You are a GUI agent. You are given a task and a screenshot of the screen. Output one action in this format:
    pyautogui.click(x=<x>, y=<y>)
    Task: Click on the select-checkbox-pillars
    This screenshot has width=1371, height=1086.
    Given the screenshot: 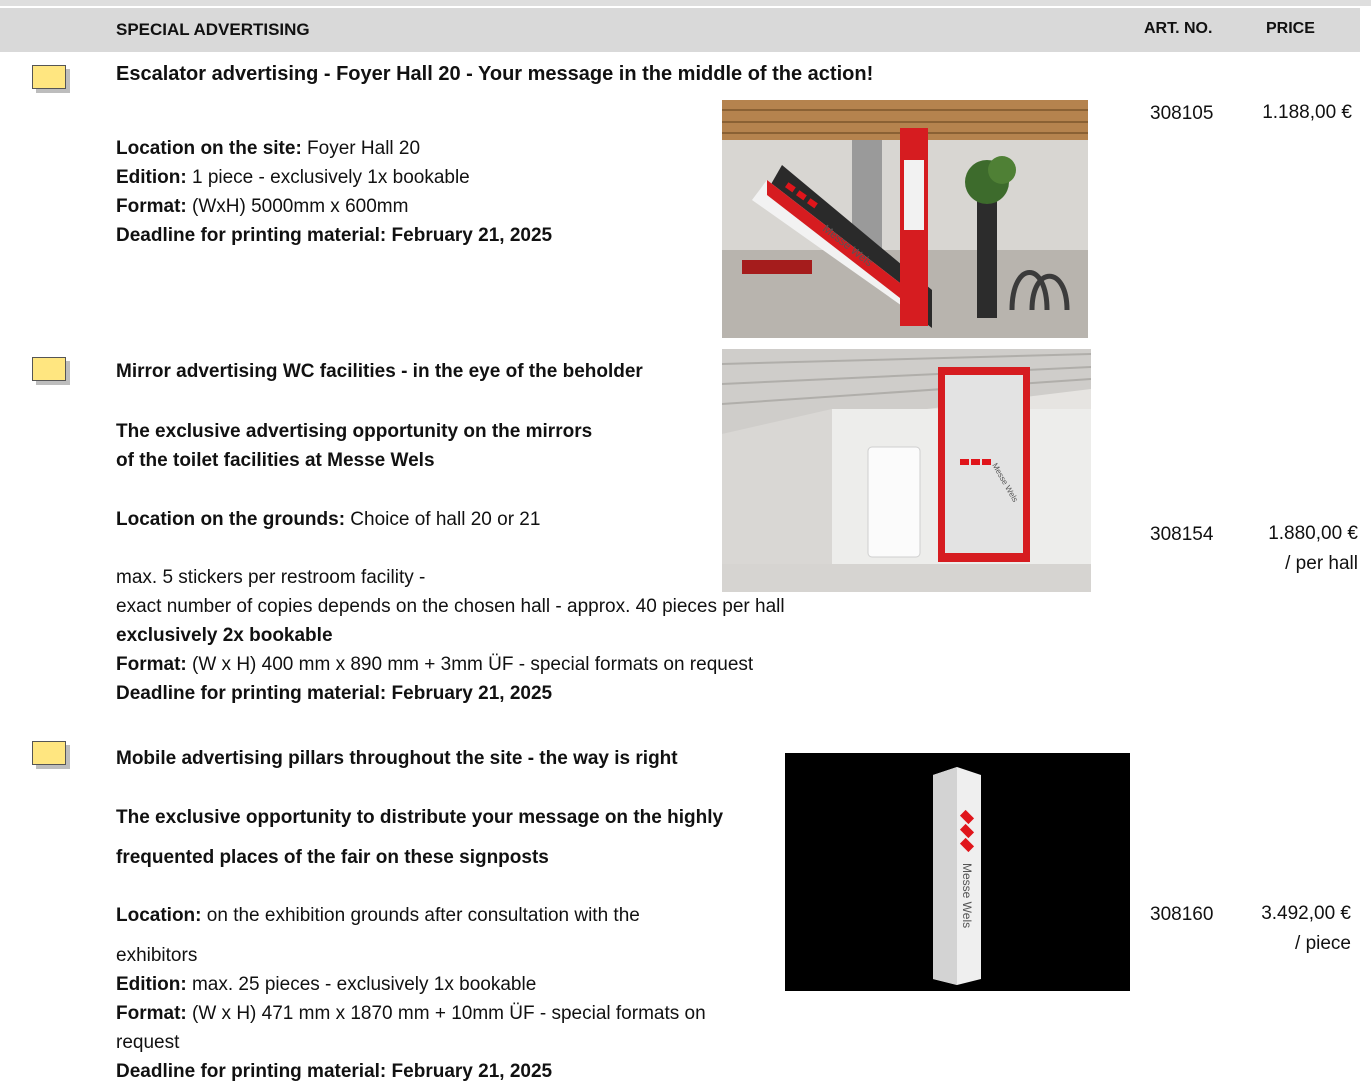 What is the action you would take?
    pyautogui.click(x=49, y=753)
    